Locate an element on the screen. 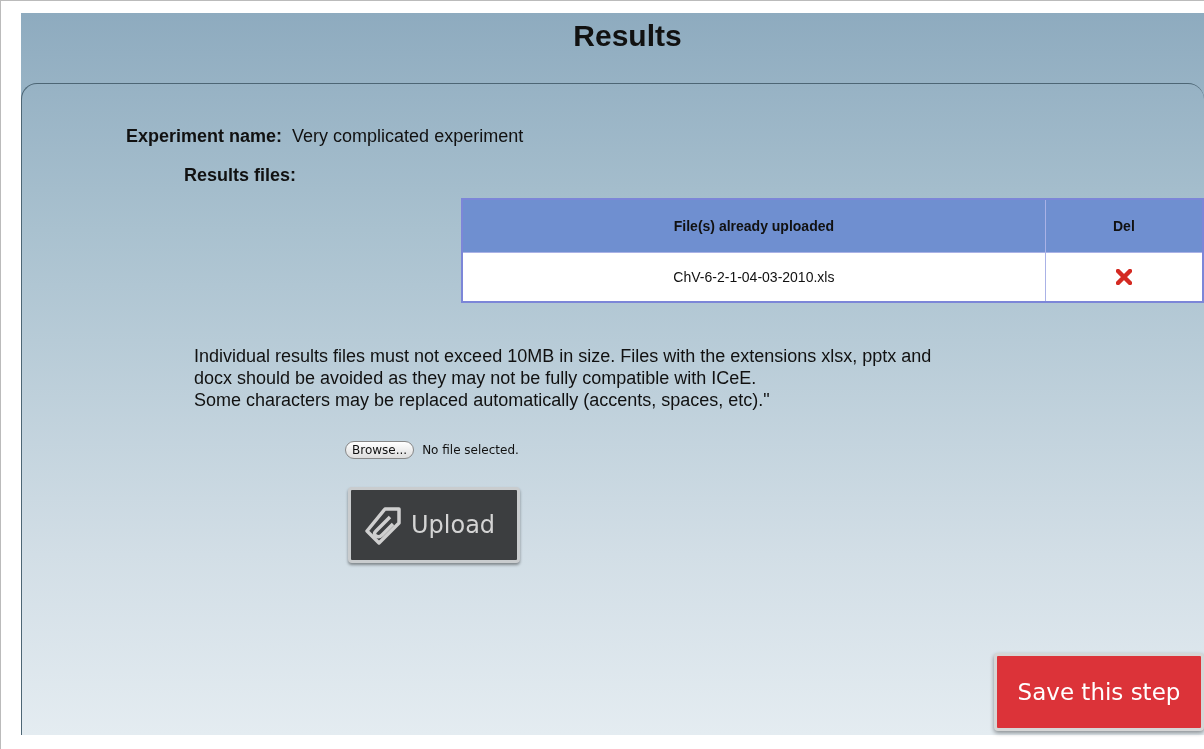  field-label: Results files: is located at coordinates (240, 175).